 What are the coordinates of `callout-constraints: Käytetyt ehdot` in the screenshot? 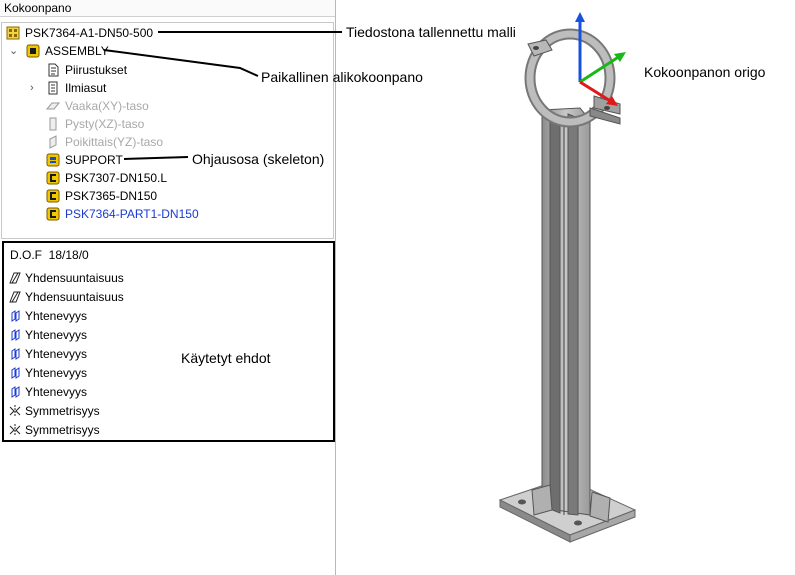 It's located at (226, 358).